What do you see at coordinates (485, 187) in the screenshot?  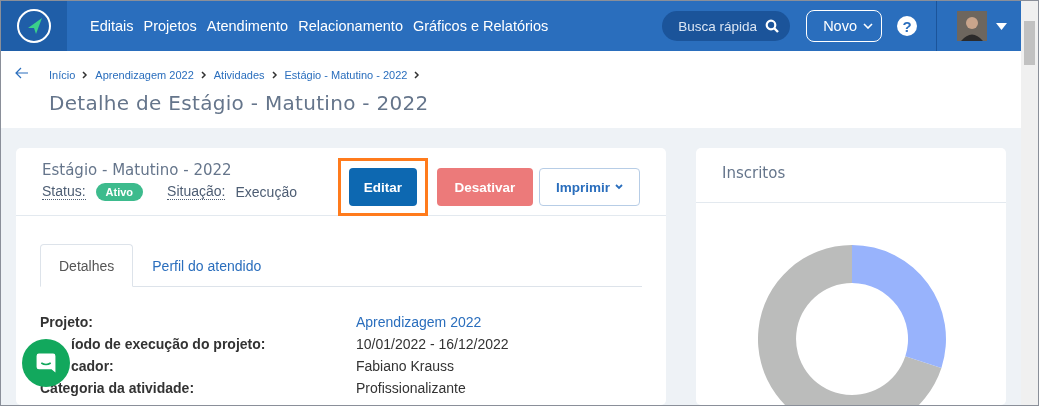 I see `deactivate-button: Desativar` at bounding box center [485, 187].